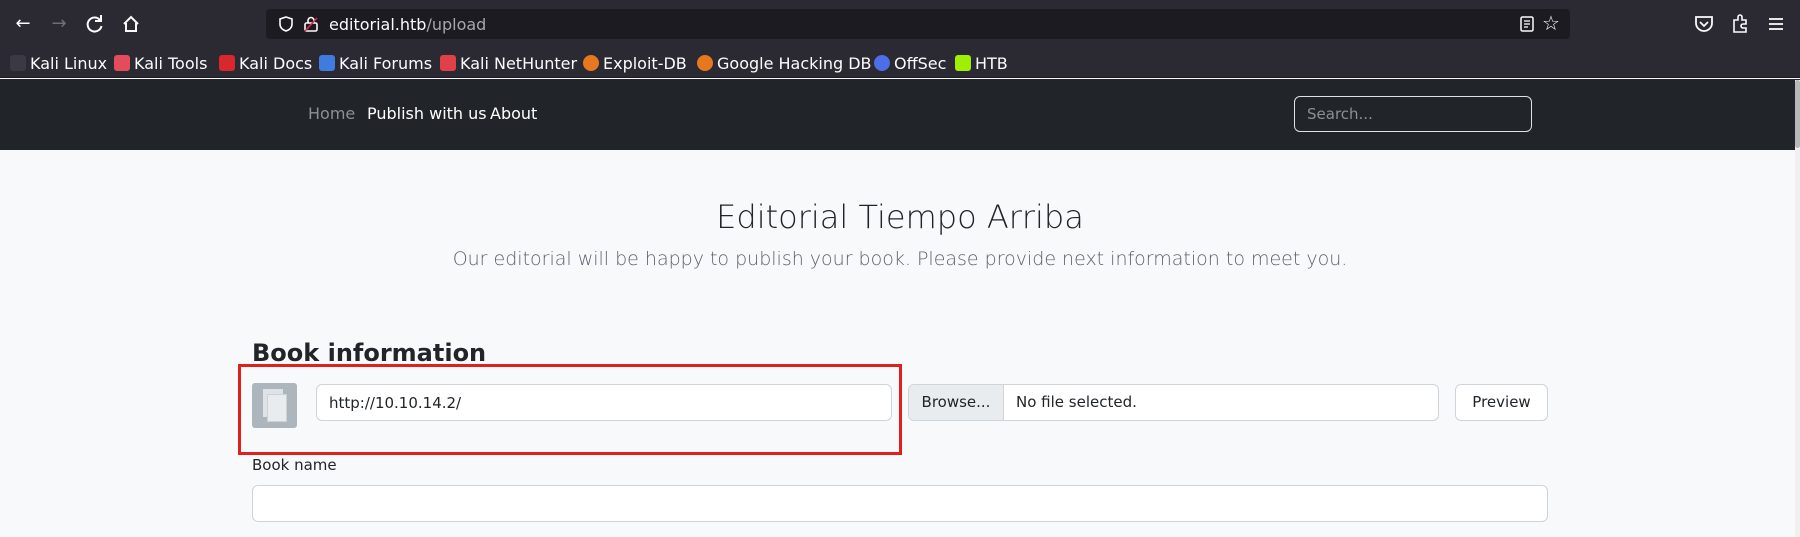 Image resolution: width=1800 pixels, height=537 pixels. I want to click on nav-about-link: About, so click(513, 113).